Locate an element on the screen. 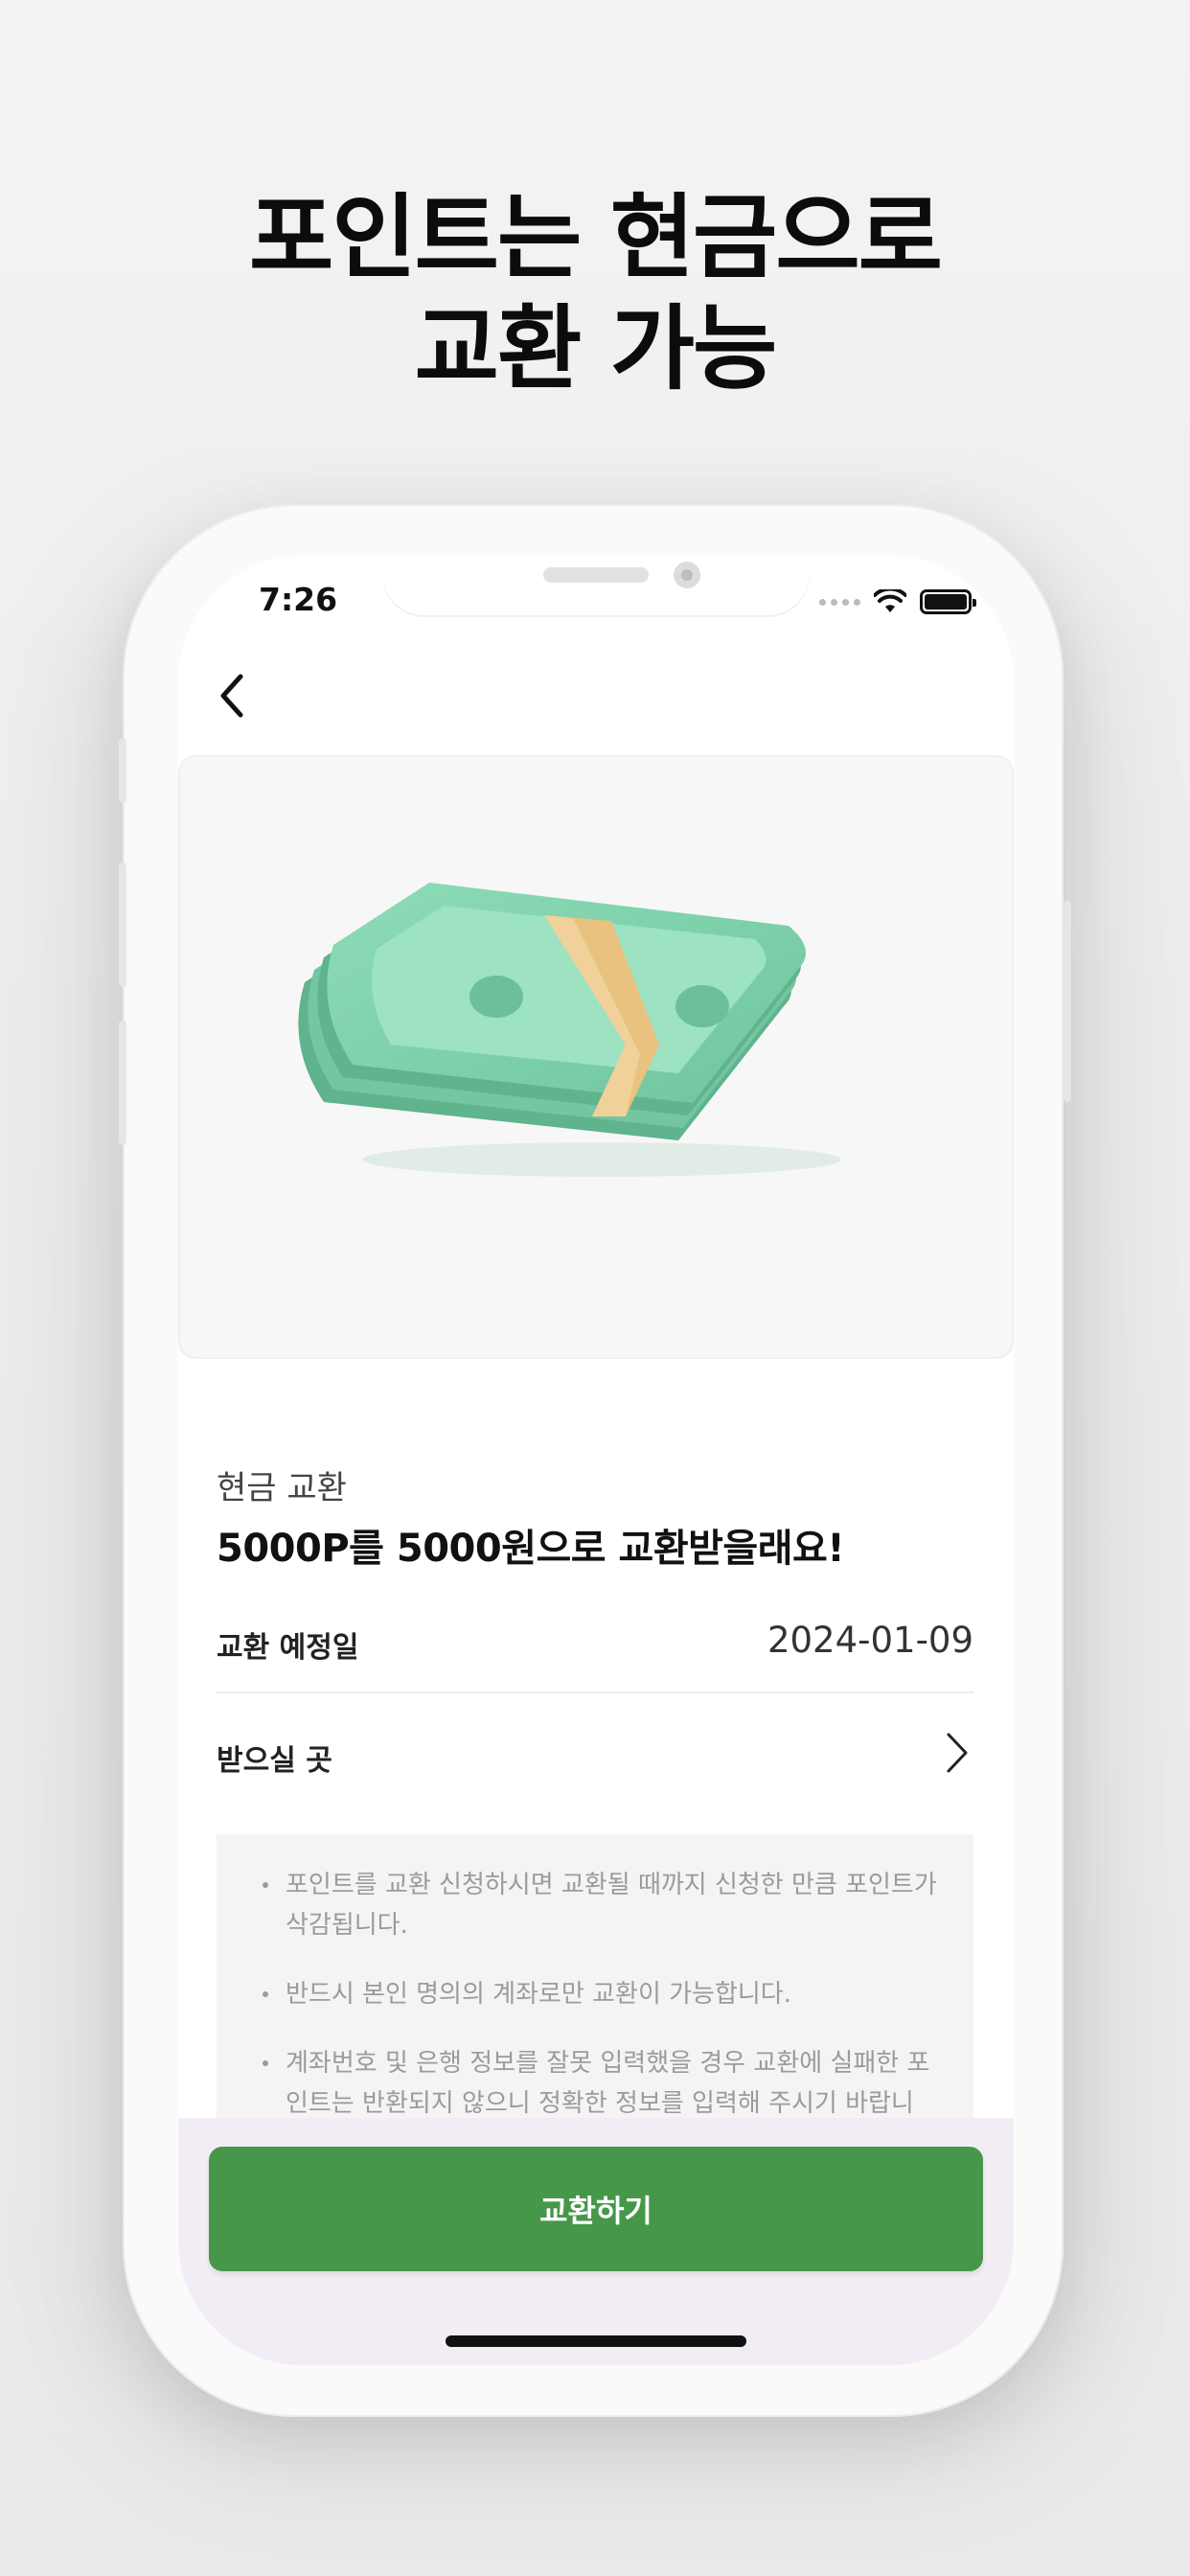 This screenshot has width=1190, height=2576. status-time: 7:26 is located at coordinates (298, 599).